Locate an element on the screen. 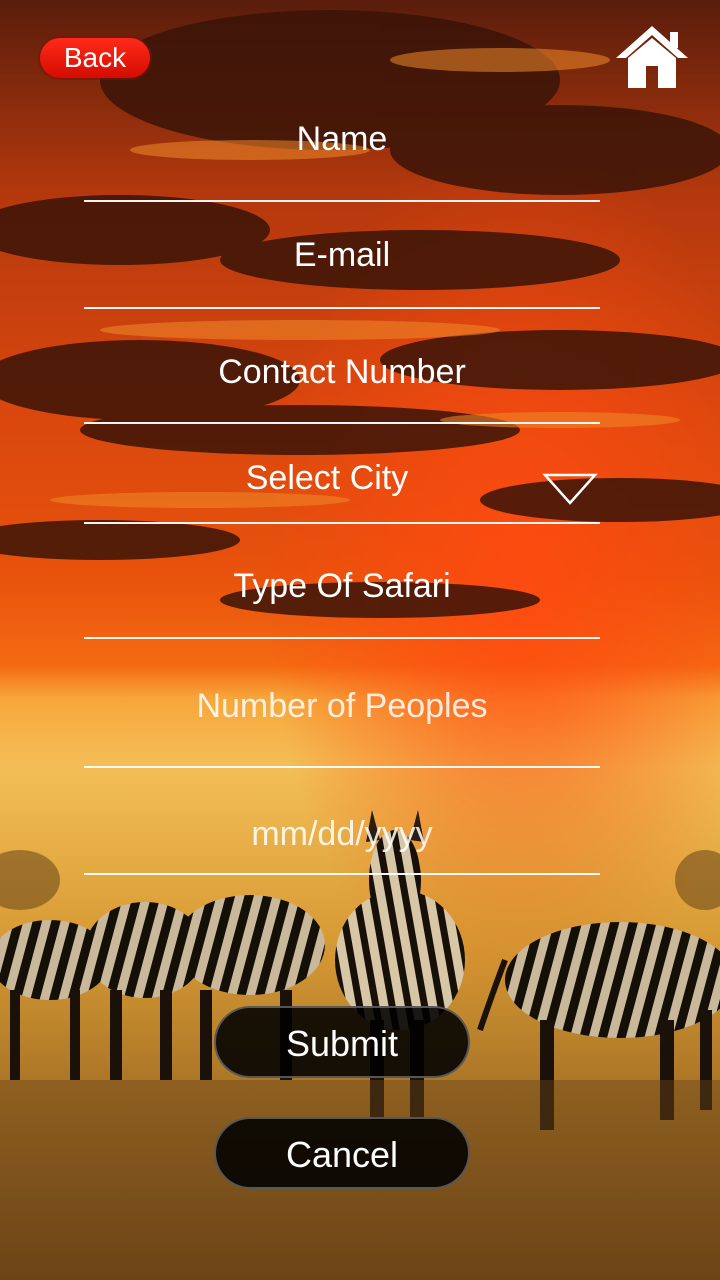 Image resolution: width=720 pixels, height=1280 pixels. type-of-safari-field: Type Of Safari is located at coordinates (342, 603).